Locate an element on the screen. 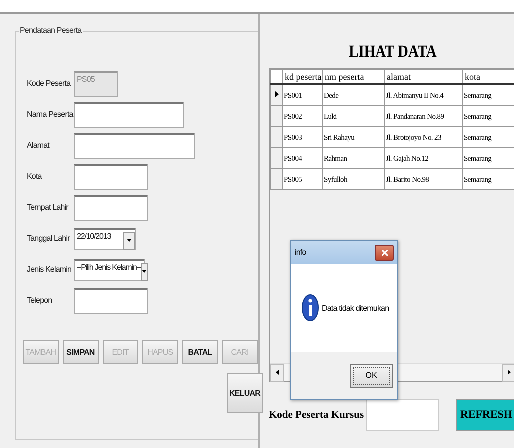 The image size is (514, 448). field-label: Telepon is located at coordinates (40, 300).